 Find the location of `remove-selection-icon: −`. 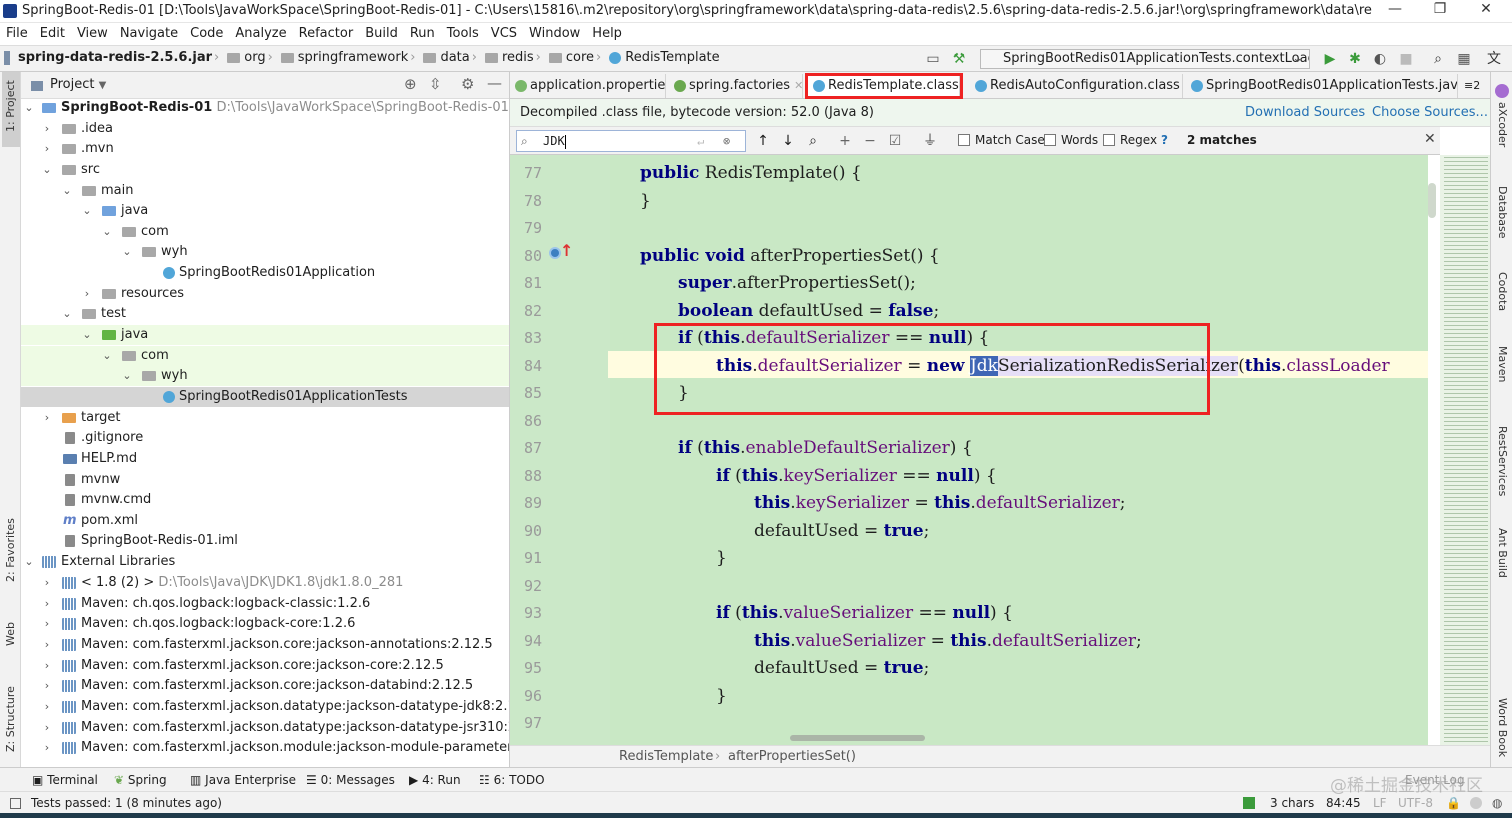

remove-selection-icon: − is located at coordinates (870, 141).